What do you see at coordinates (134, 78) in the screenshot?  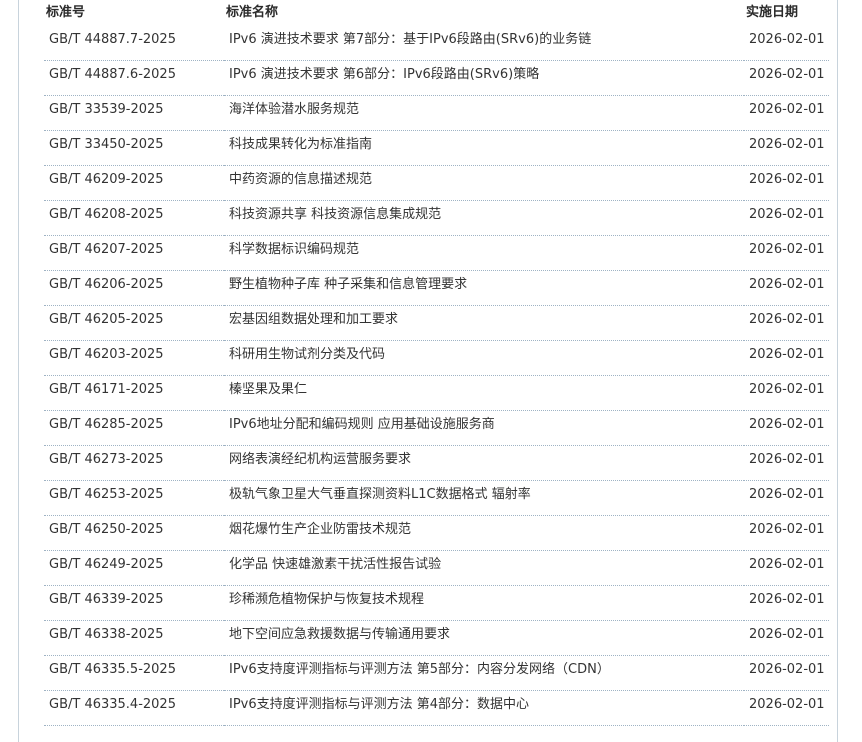 I see `standard-code: GB/T 44887.6-2025` at bounding box center [134, 78].